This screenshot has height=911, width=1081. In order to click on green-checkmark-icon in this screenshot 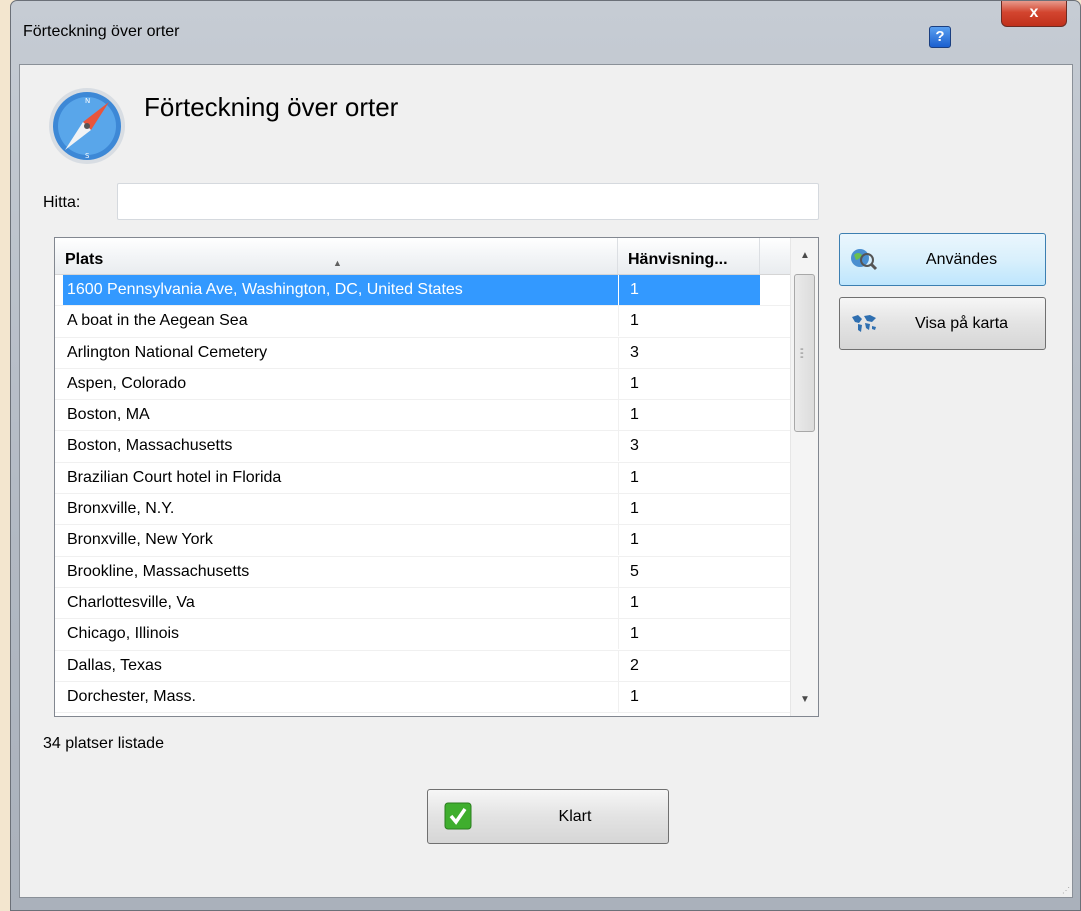, I will do `click(458, 816)`.